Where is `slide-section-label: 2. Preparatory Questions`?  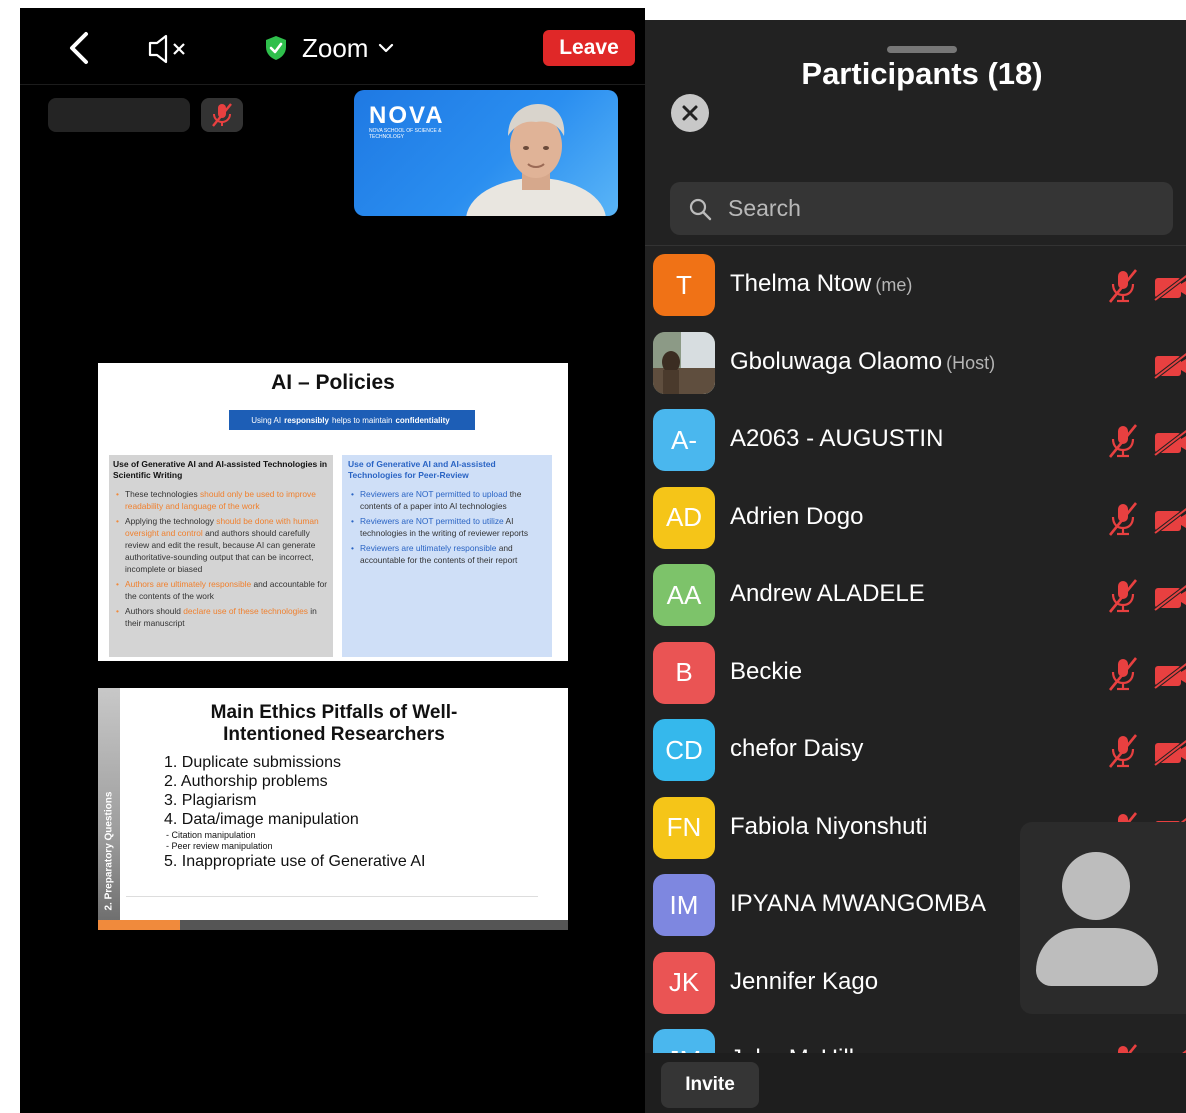
slide-section-label: 2. Preparatory Questions is located at coordinates (109, 851).